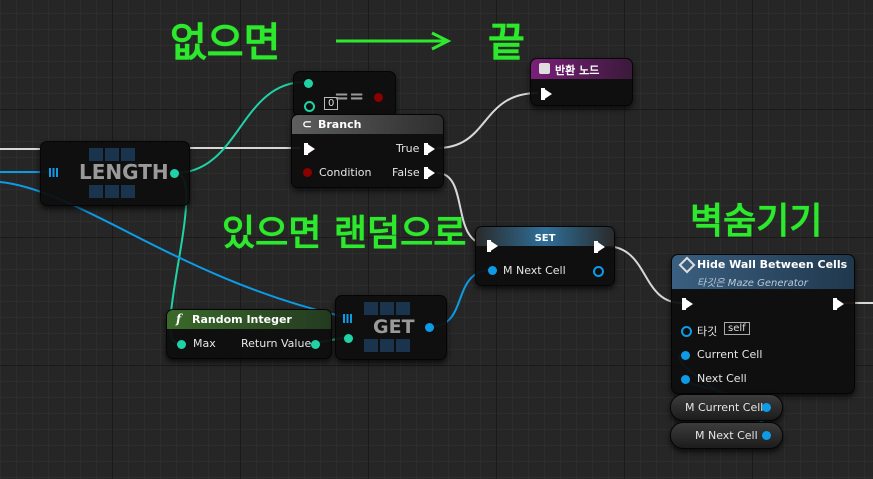 The width and height of the screenshot is (873, 479). I want to click on var-m-current-cell-node: M Current Cell, so click(726, 407).